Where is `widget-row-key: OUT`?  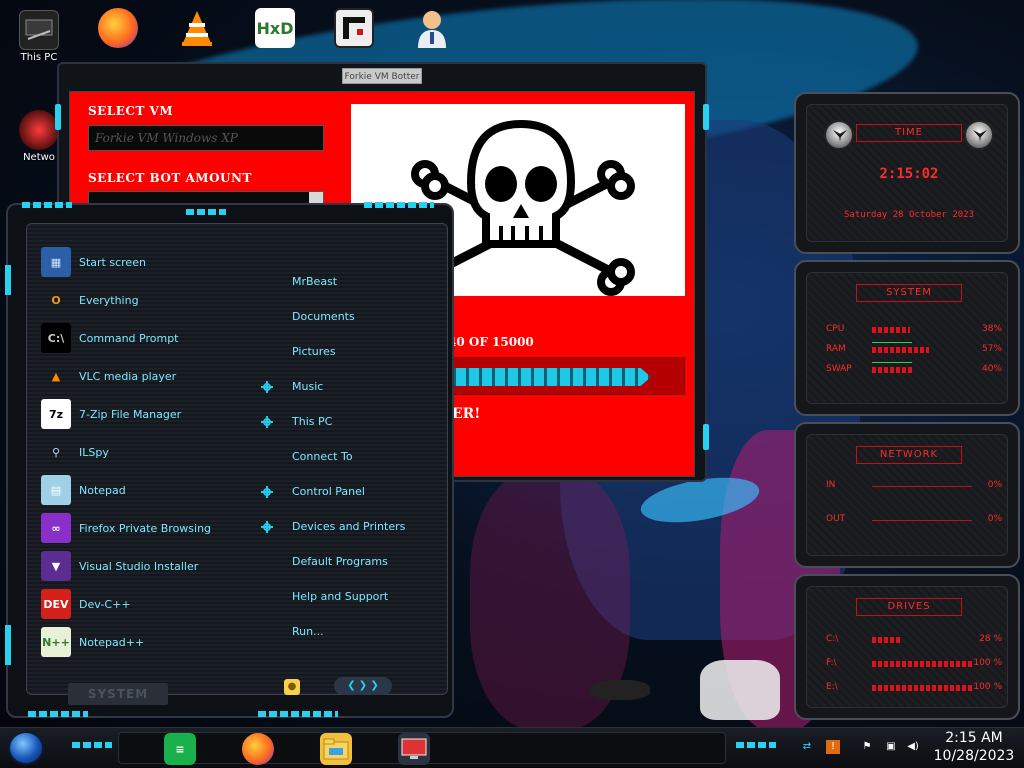 widget-row-key: OUT is located at coordinates (836, 519).